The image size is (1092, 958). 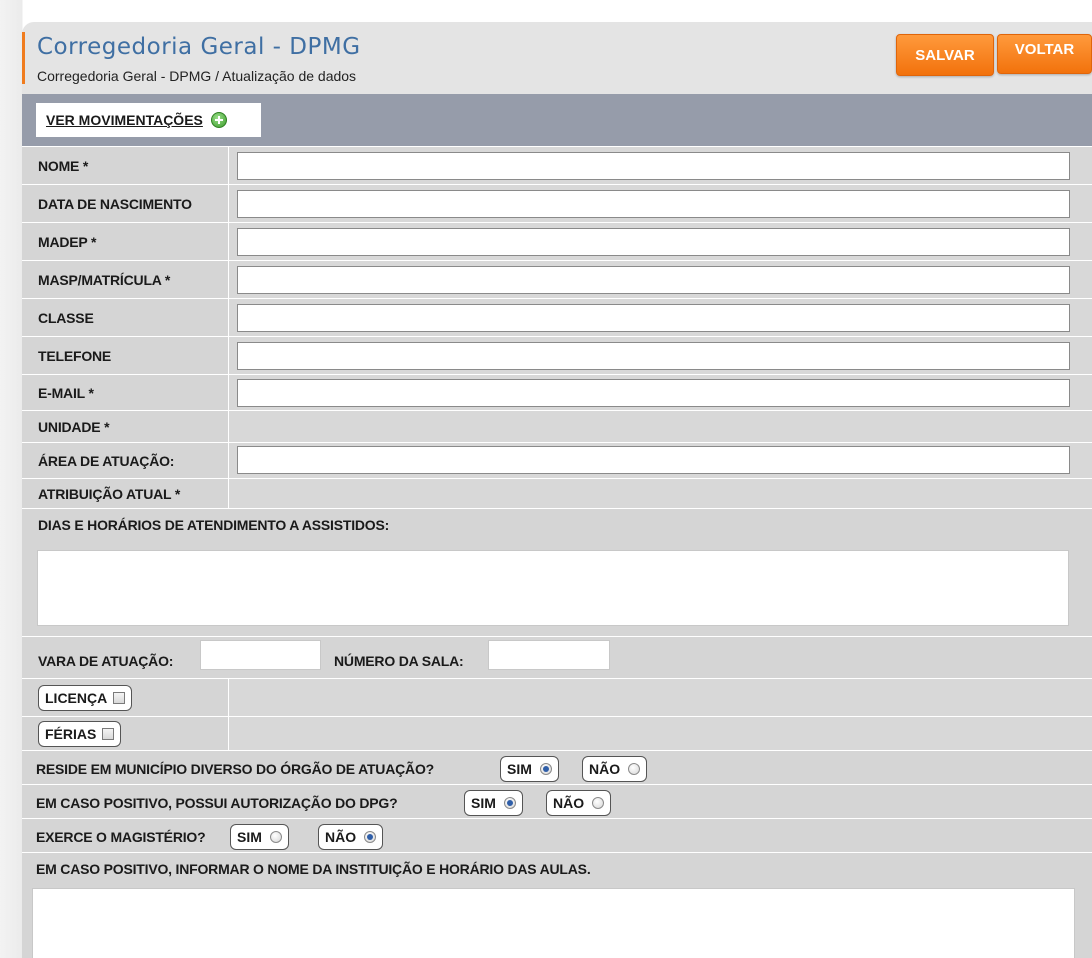 I want to click on row-madep: MADEP *, so click(x=557, y=241).